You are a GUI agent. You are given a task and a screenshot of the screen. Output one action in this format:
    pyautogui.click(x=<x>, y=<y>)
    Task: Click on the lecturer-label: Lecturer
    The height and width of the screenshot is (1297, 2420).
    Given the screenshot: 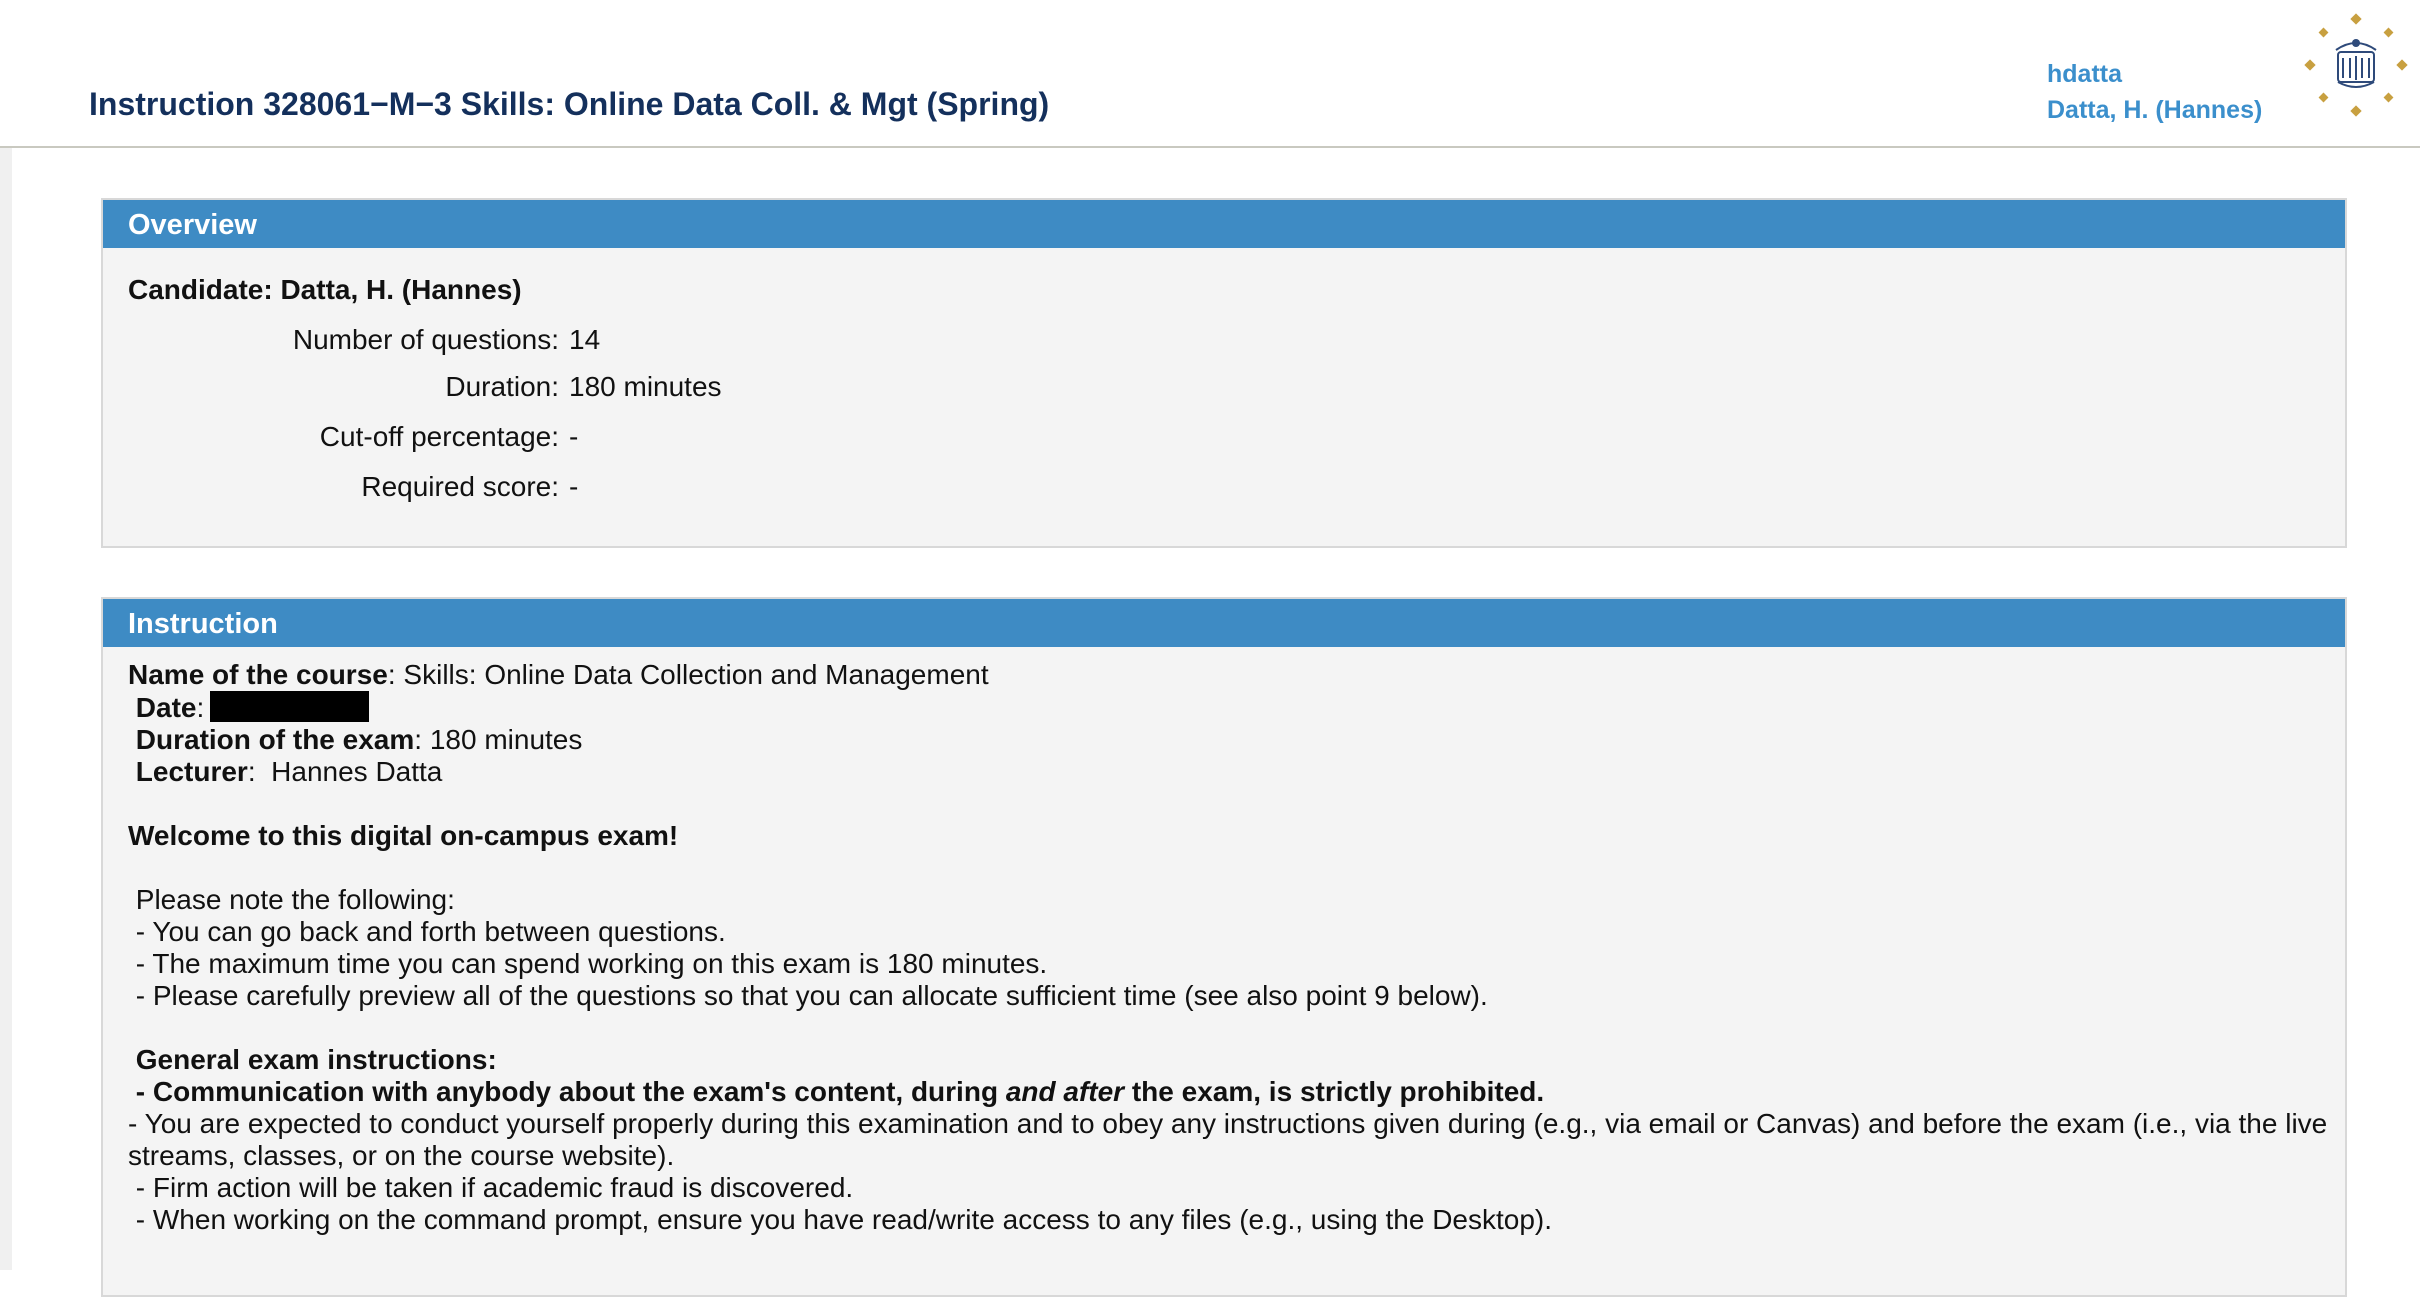 What is the action you would take?
    pyautogui.click(x=188, y=771)
    